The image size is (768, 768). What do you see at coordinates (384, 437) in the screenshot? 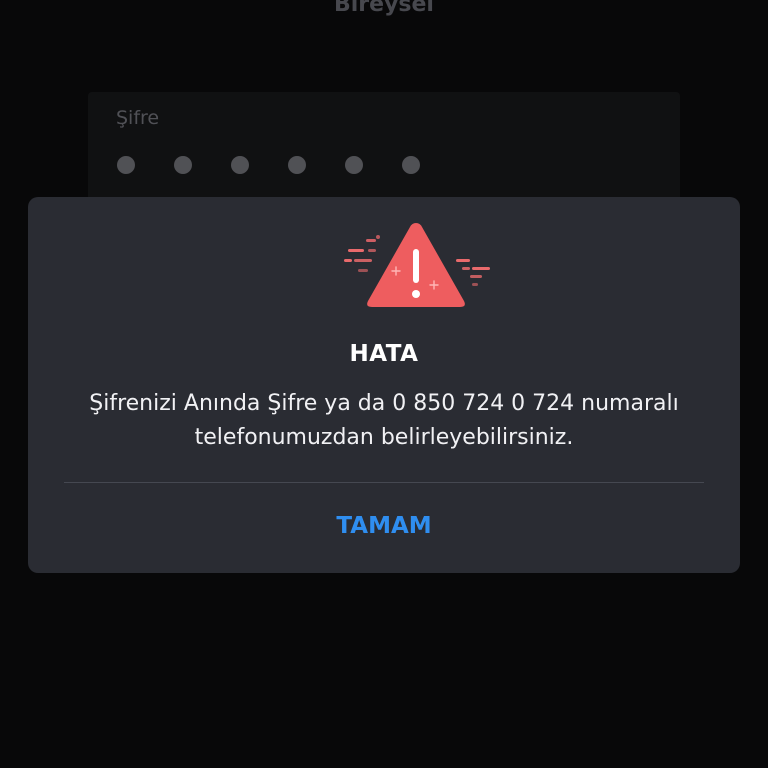
I see `dialog-message-line: telefonumuzdan belirleyebilirsiniz.` at bounding box center [384, 437].